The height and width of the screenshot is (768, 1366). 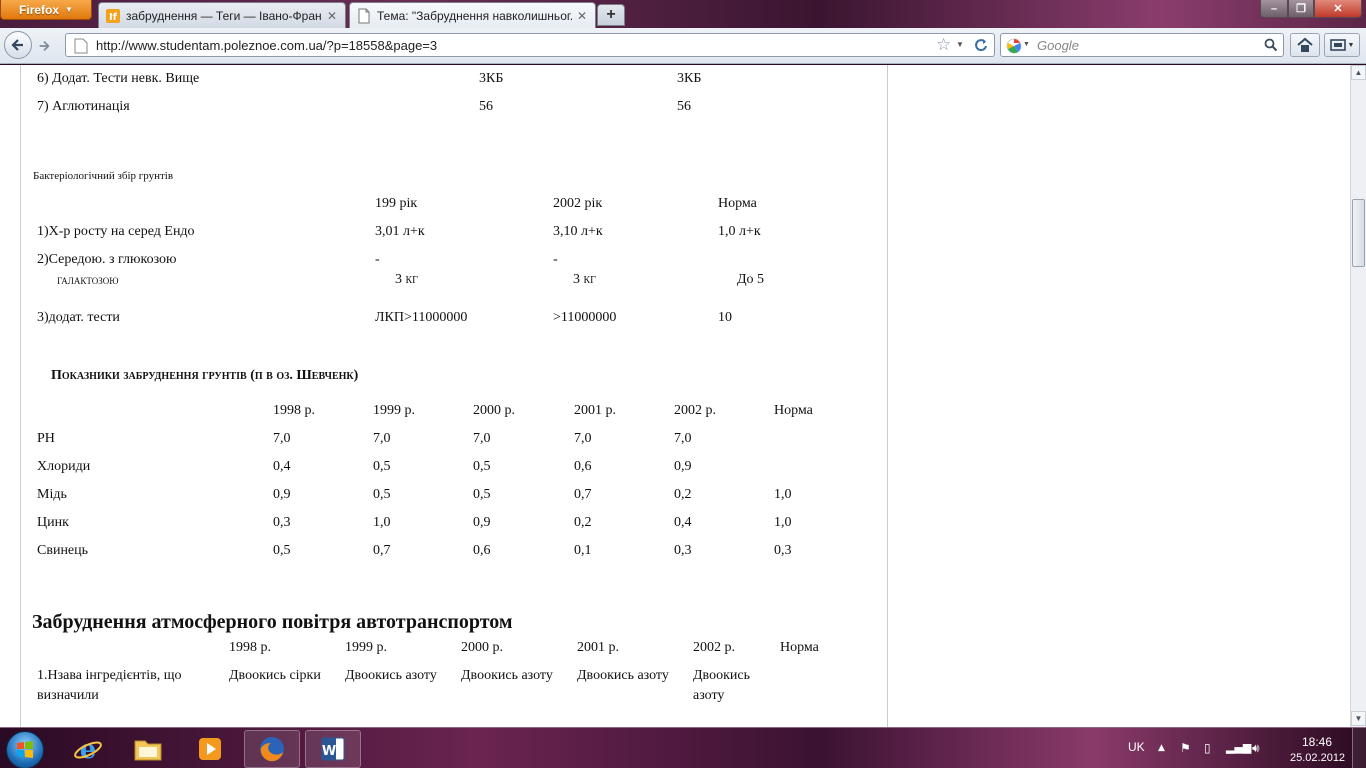 I want to click on column-header: 199 рік, so click(x=396, y=203).